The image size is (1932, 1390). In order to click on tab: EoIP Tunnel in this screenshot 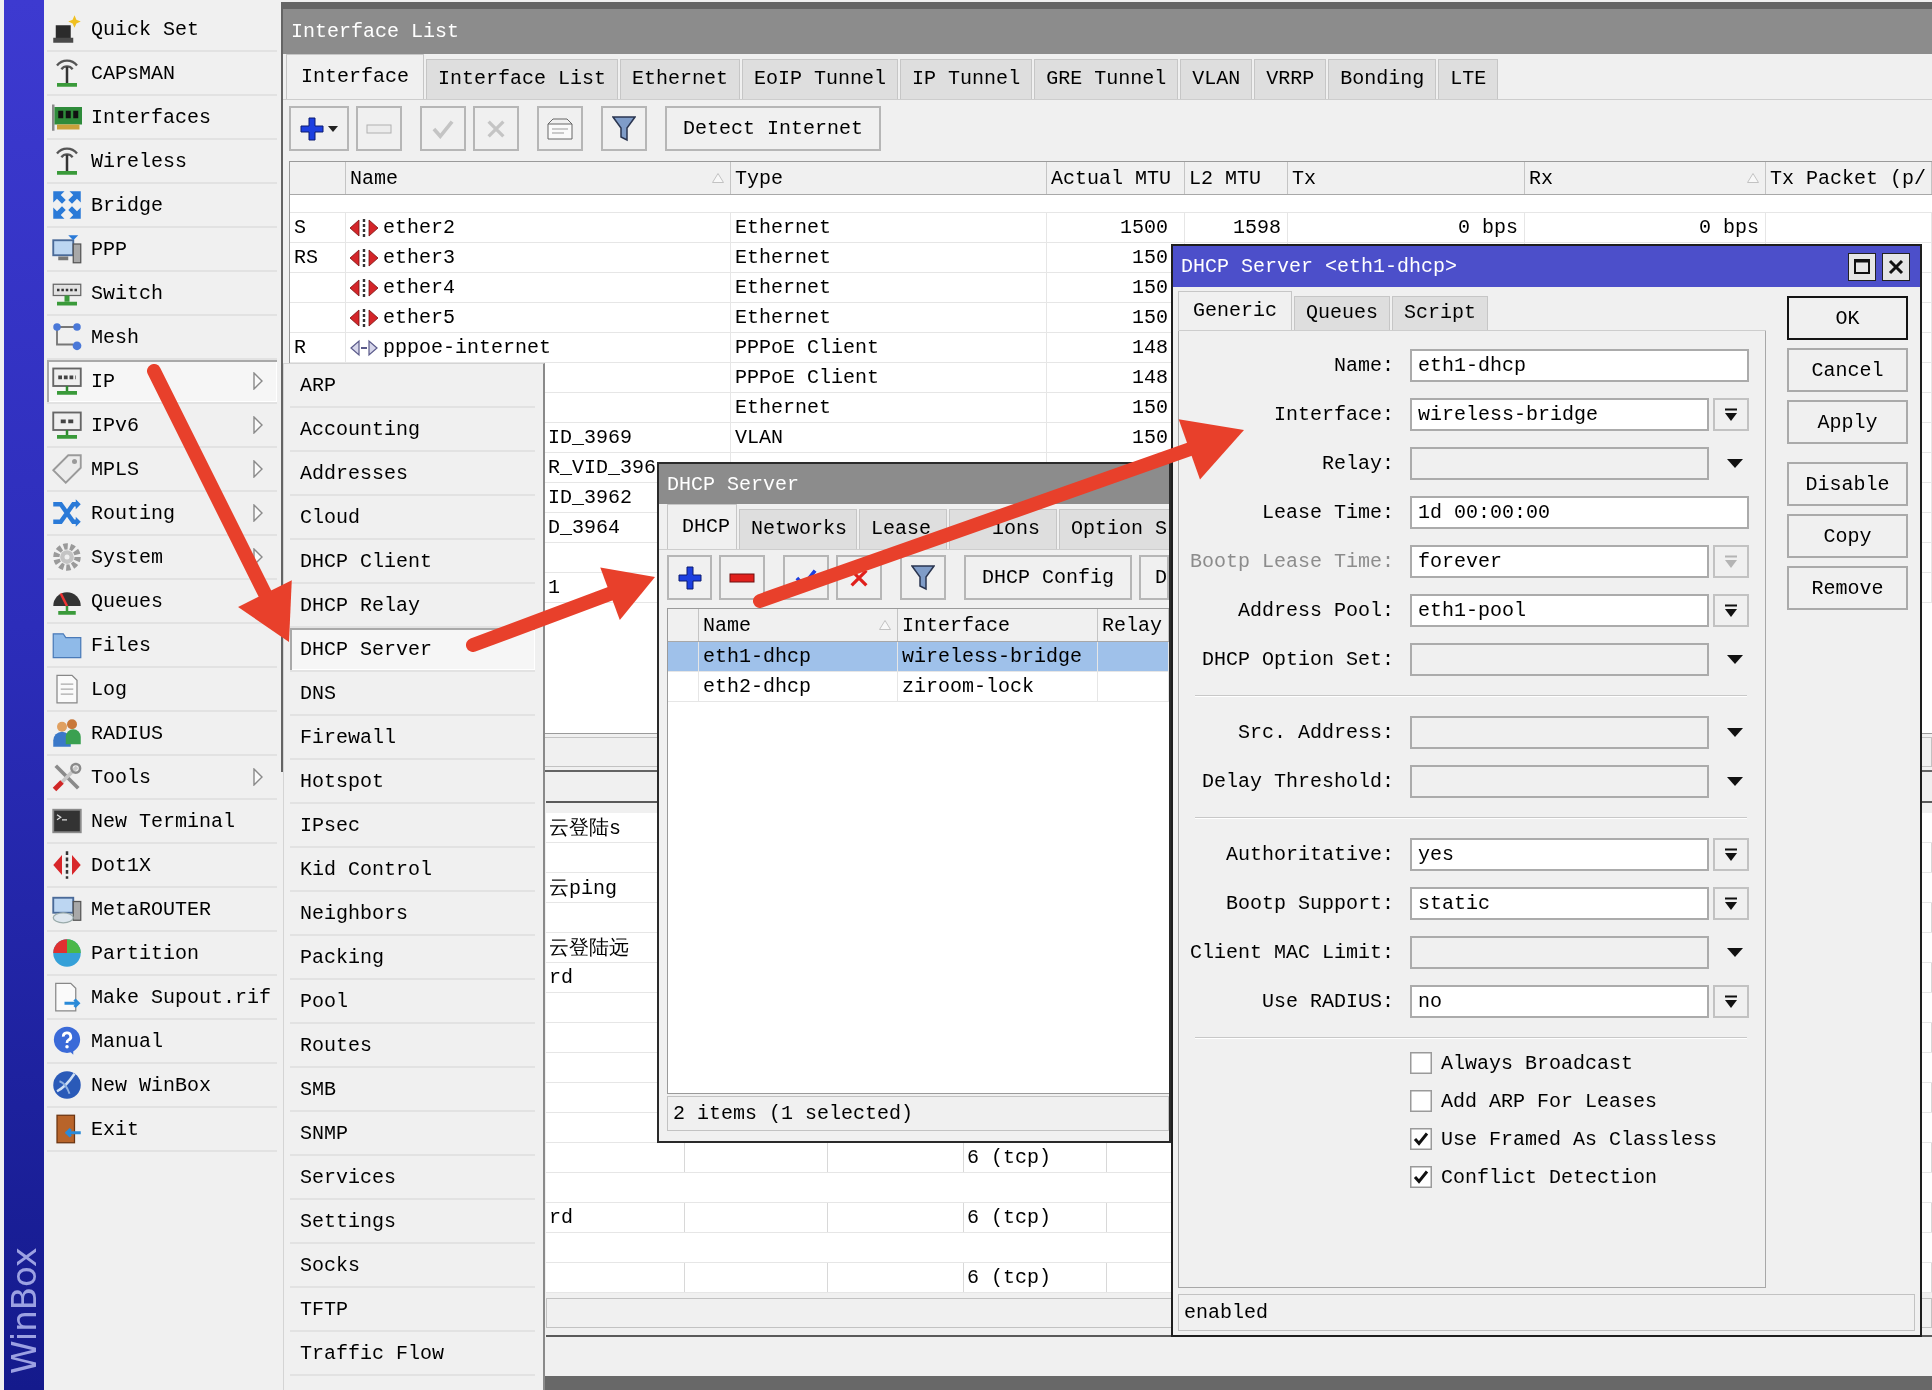, I will do `click(820, 79)`.